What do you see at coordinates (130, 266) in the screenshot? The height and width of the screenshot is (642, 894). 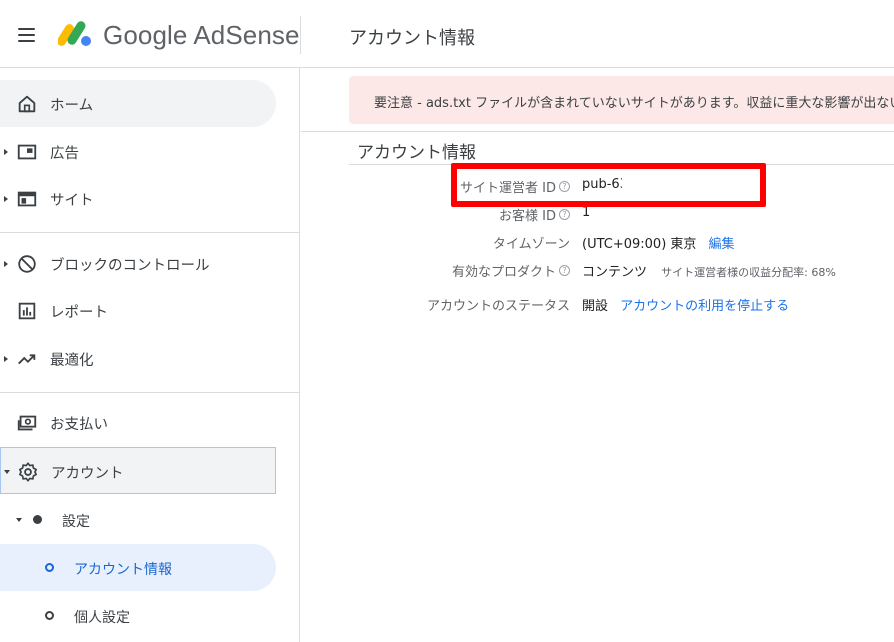 I see `sidebar-item-label: ブロックのコントロール` at bounding box center [130, 266].